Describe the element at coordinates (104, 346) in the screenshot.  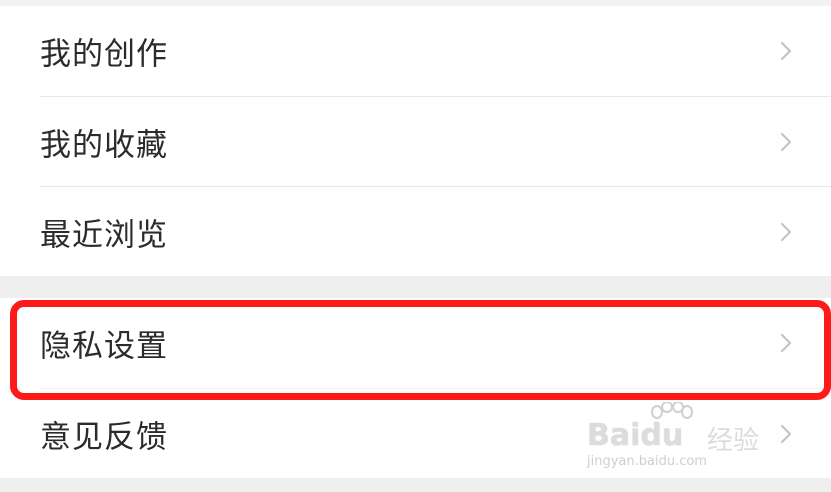
I see `menu-item-label: 隐私设置` at that location.